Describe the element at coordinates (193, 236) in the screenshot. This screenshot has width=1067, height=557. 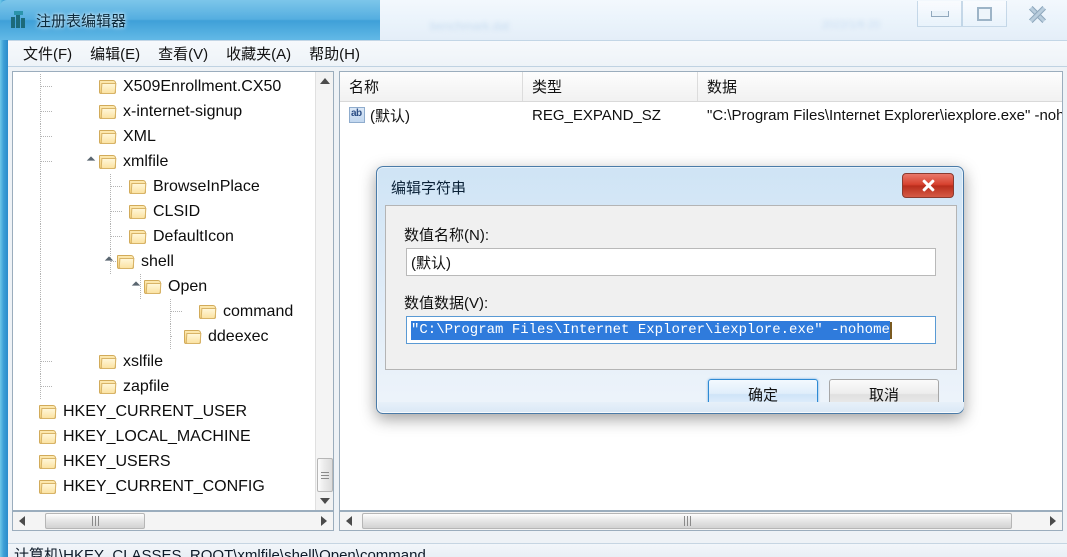
I see `tree-item-label: DefaultIcon` at that location.